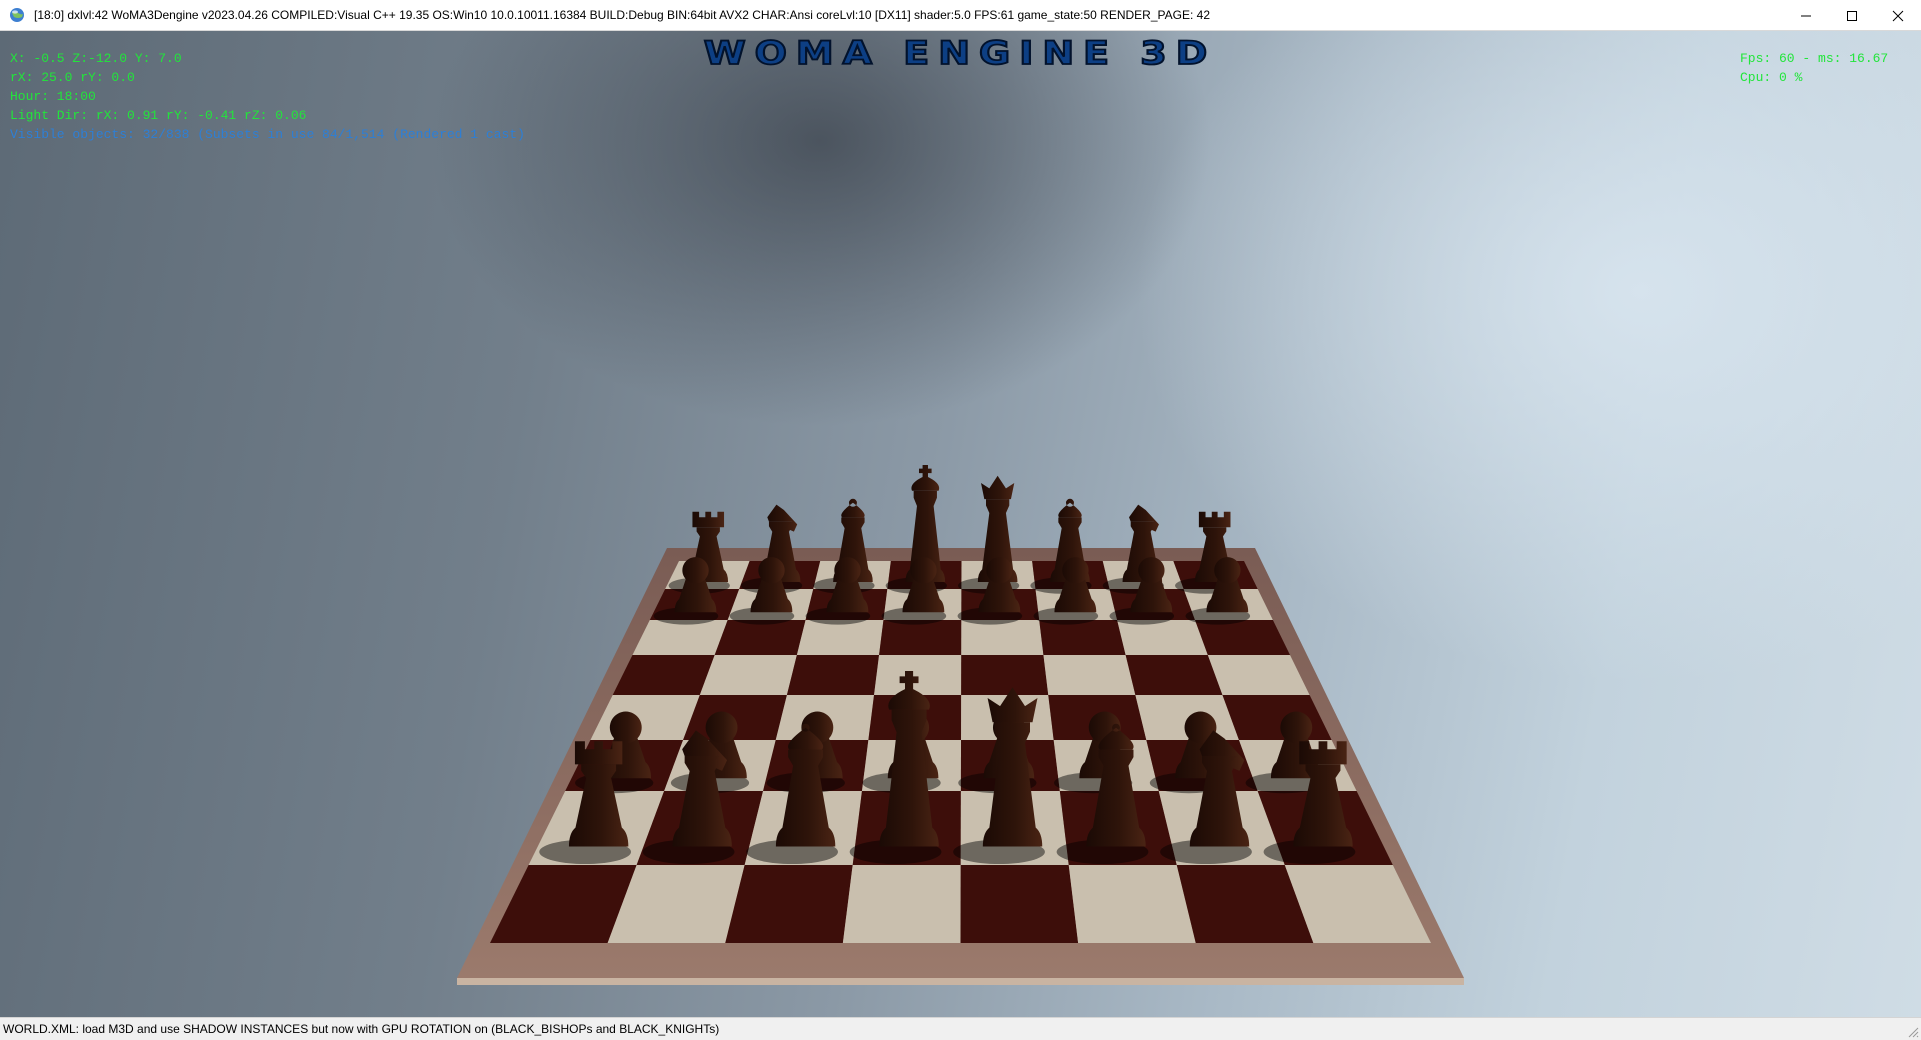  I want to click on hud-fps: Fps: 60 - ms: 16.67, so click(1814, 58).